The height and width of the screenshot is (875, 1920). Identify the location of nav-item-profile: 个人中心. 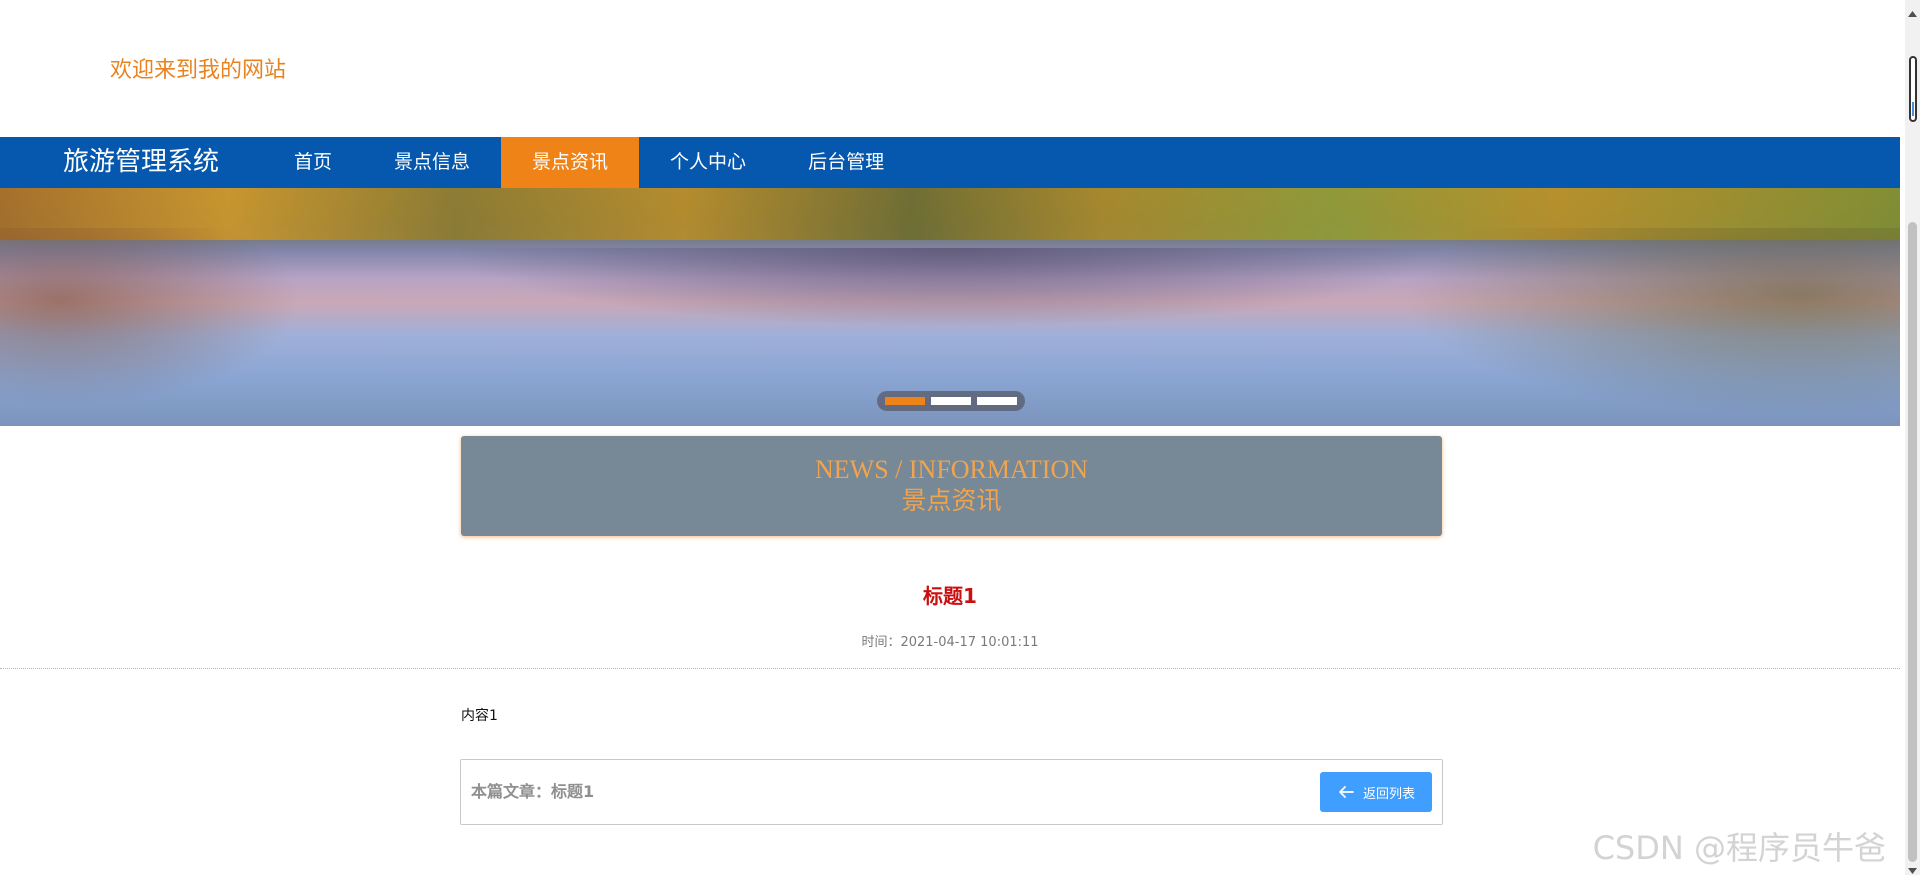
(708, 162).